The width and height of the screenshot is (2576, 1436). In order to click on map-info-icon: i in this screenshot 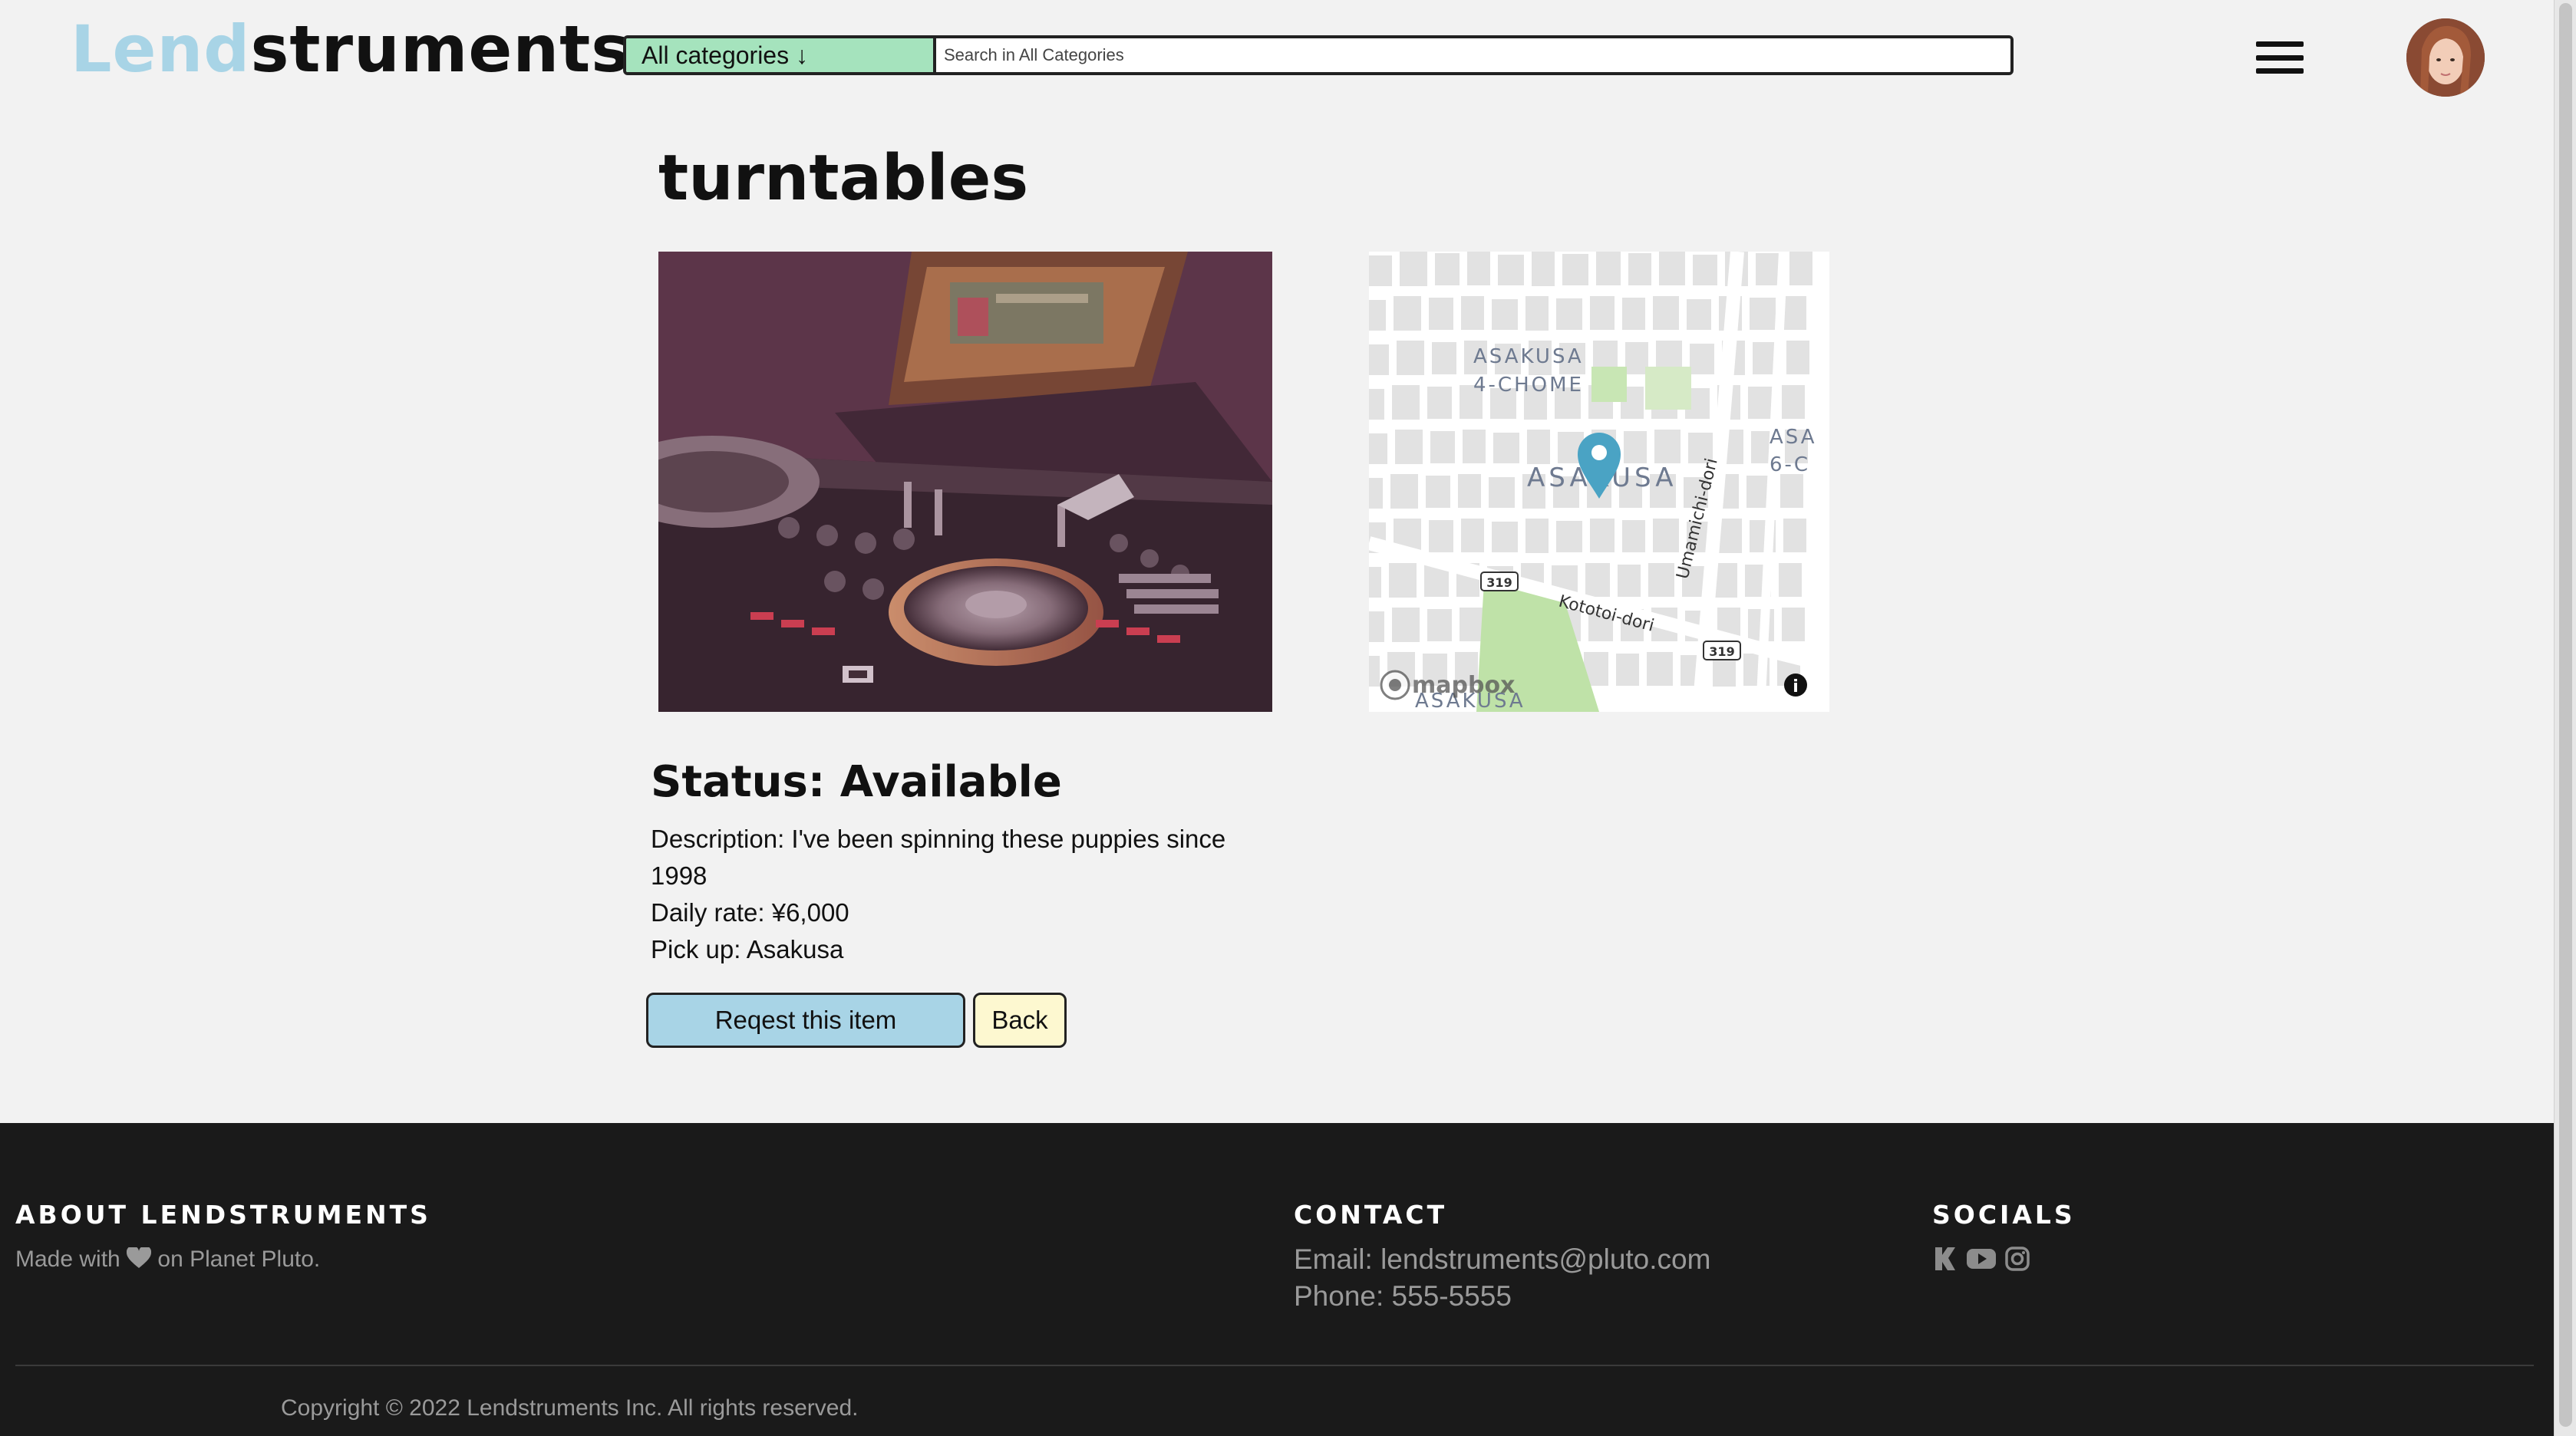, I will do `click(1795, 686)`.